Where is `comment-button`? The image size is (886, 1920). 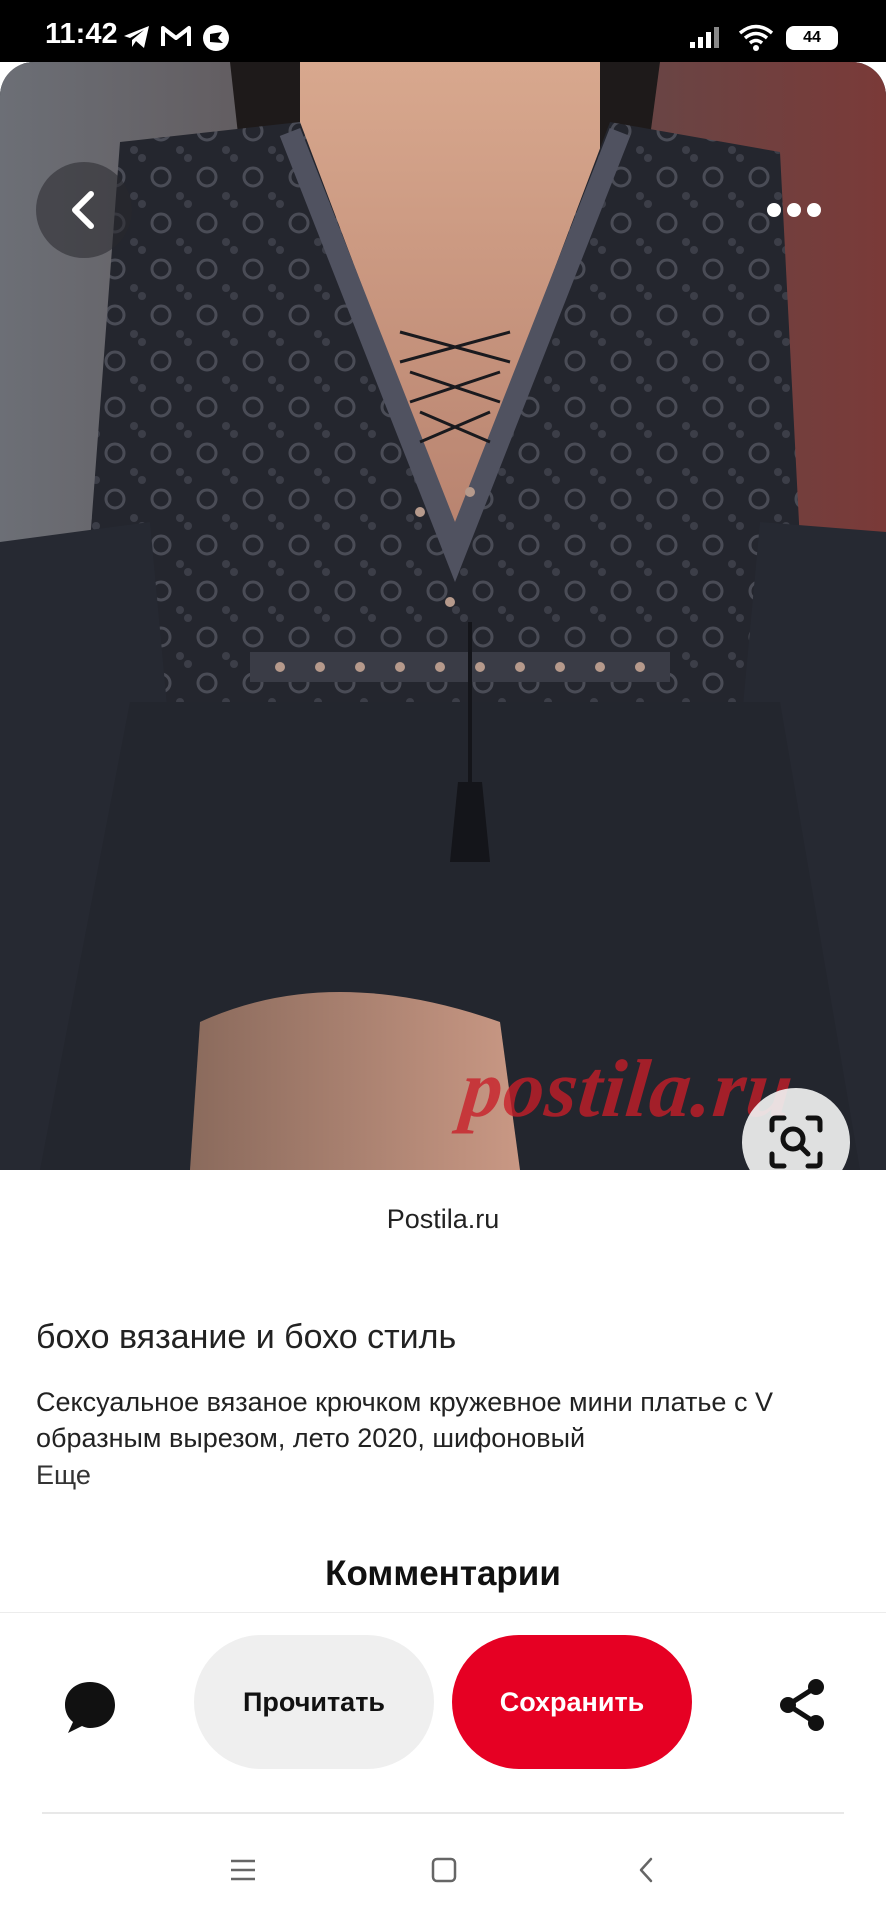 comment-button is located at coordinates (90, 1707).